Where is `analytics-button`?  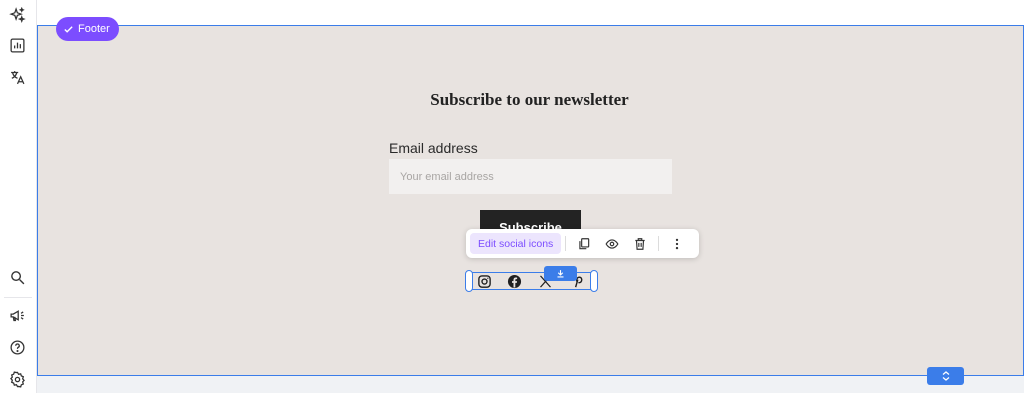
analytics-button is located at coordinates (17, 45).